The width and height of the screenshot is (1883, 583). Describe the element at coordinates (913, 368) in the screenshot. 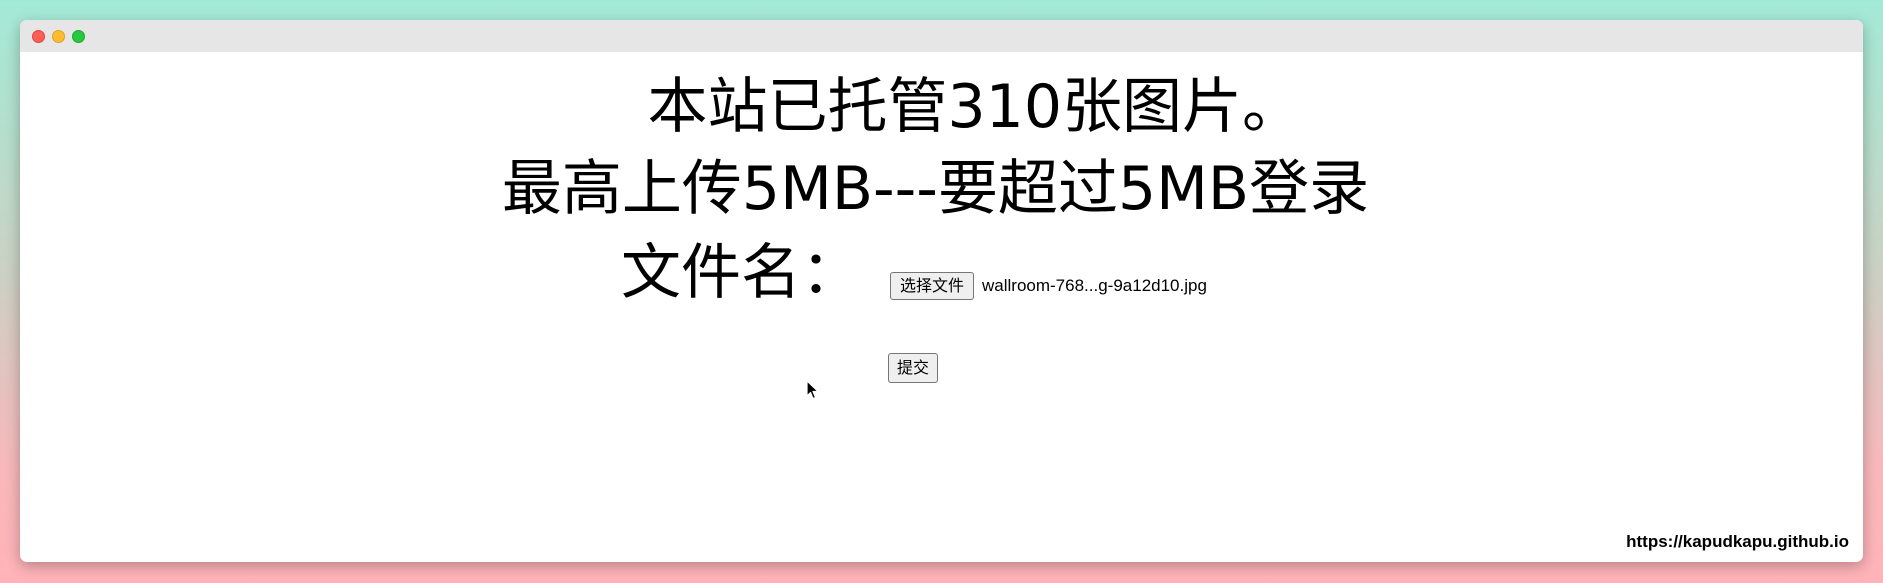

I see `submit-button: 提交` at that location.